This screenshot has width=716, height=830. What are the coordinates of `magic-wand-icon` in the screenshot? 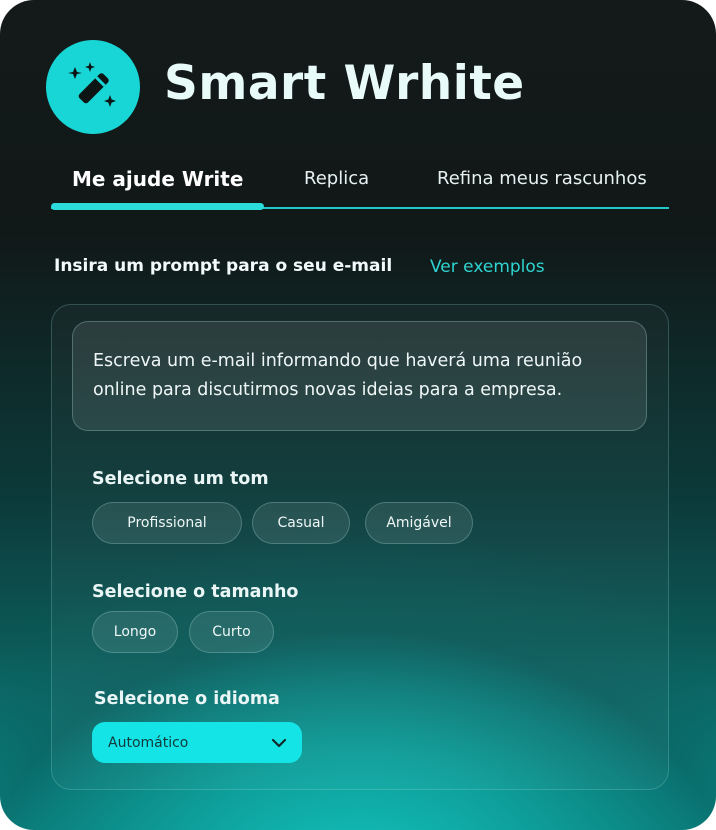 It's located at (92, 84).